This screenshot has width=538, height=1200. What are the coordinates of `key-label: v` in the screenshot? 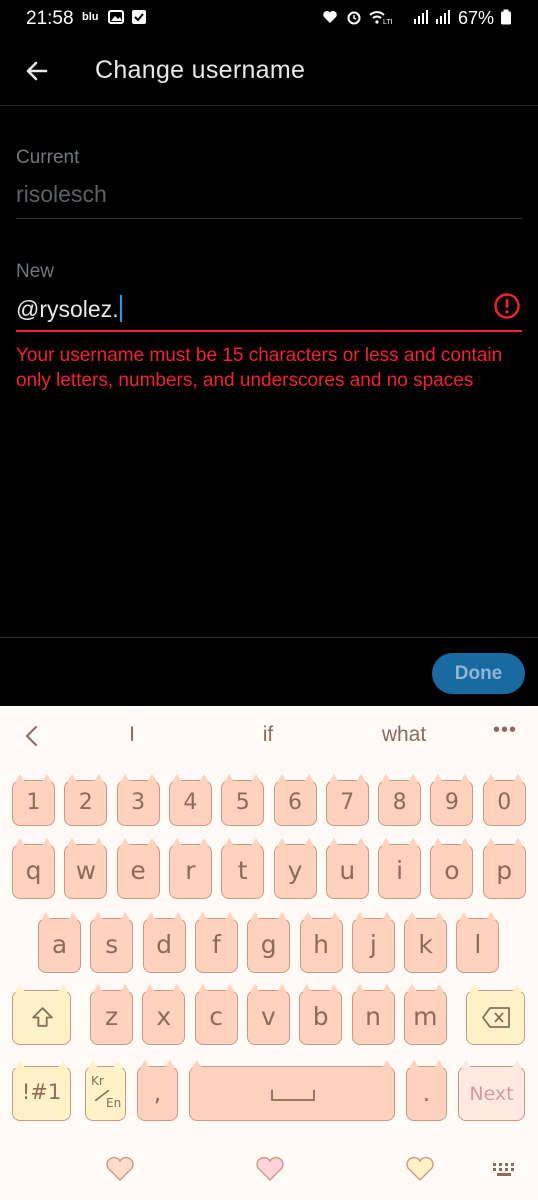 It's located at (268, 1016).